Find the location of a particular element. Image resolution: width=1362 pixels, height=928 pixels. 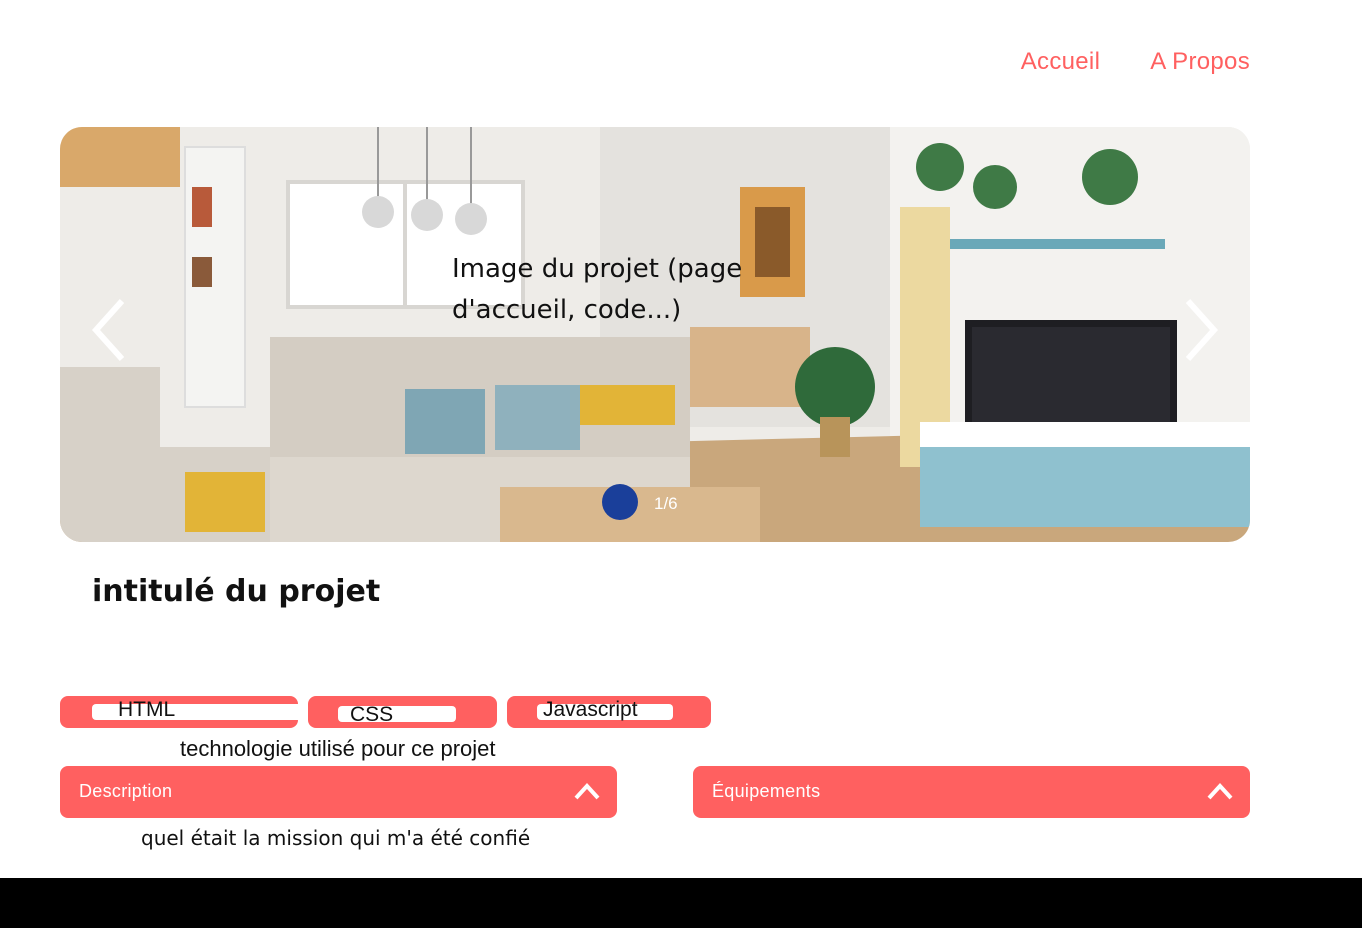

collapse-title: Description is located at coordinates (126, 791).